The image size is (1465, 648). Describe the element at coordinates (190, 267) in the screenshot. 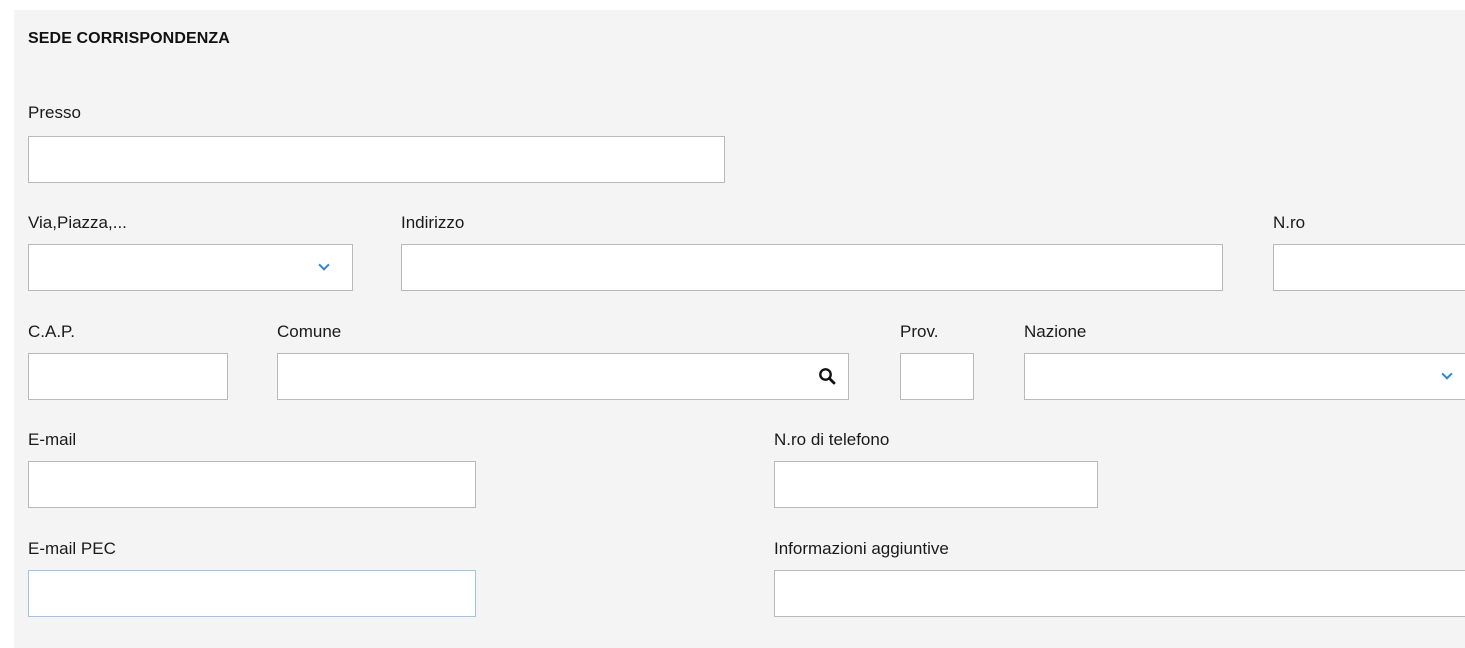

I see `via-piazza-select` at that location.